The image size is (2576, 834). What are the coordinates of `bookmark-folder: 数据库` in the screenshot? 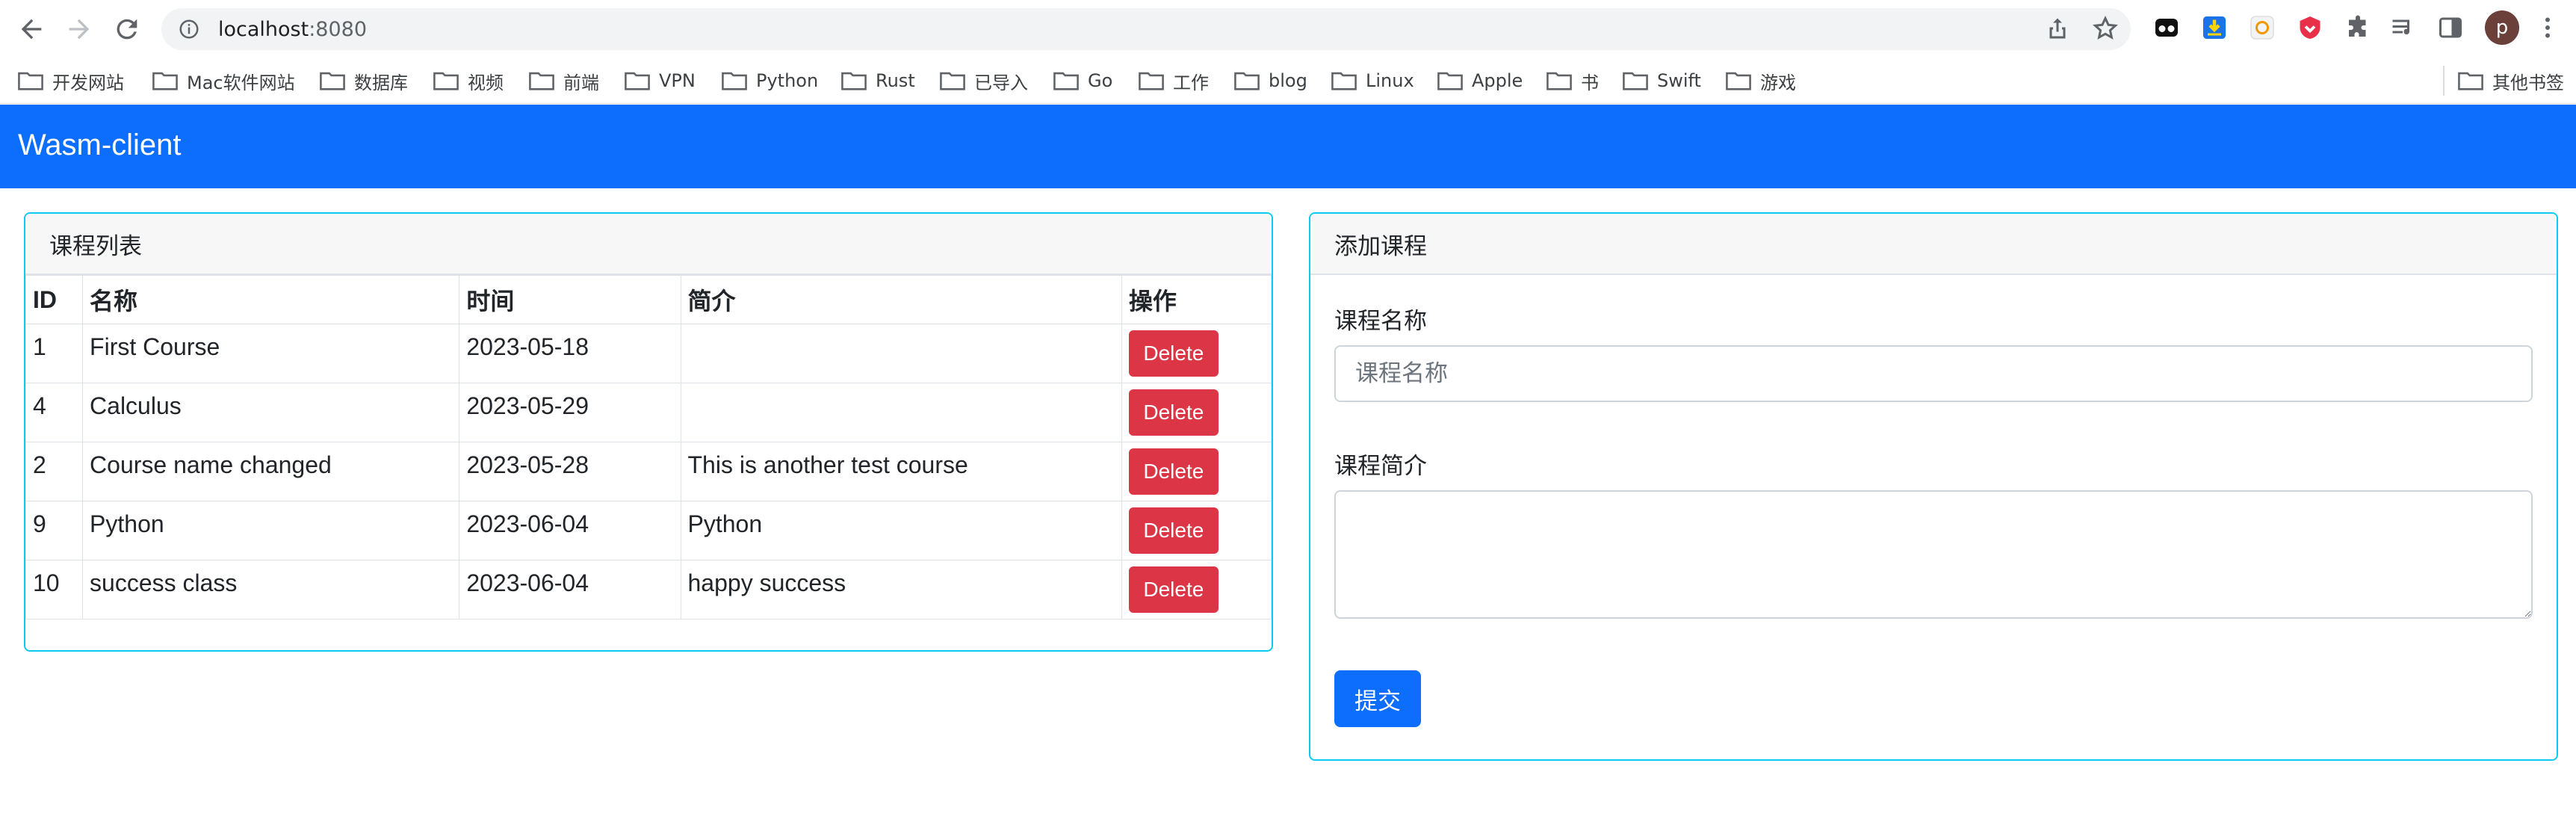 It's located at (364, 81).